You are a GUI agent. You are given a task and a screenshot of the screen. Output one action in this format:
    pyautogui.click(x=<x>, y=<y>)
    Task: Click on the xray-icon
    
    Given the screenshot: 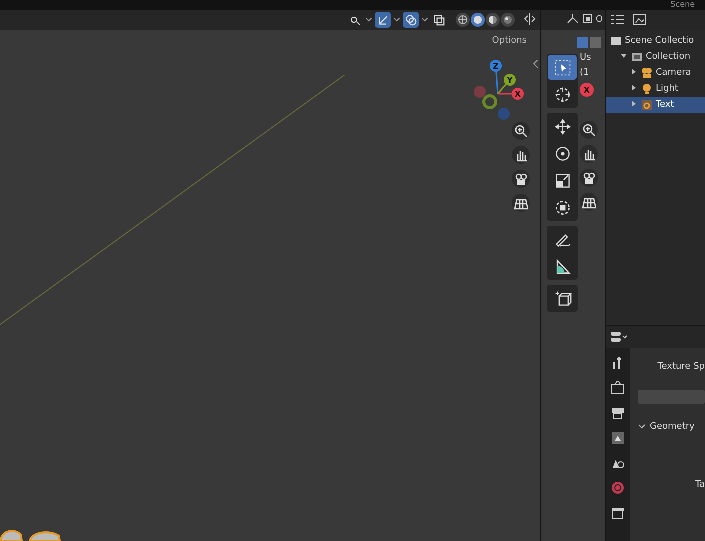 What is the action you would take?
    pyautogui.click(x=439, y=20)
    